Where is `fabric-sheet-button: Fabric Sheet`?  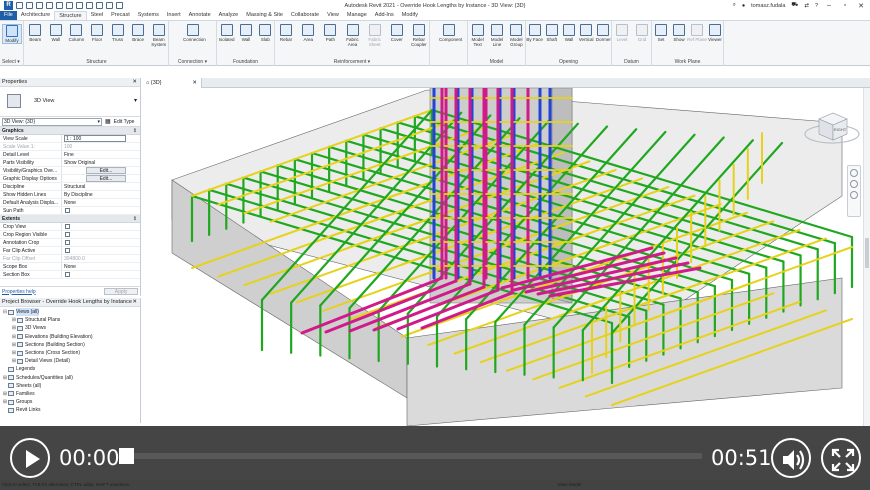 fabric-sheet-button: Fabric Sheet is located at coordinates (375, 35).